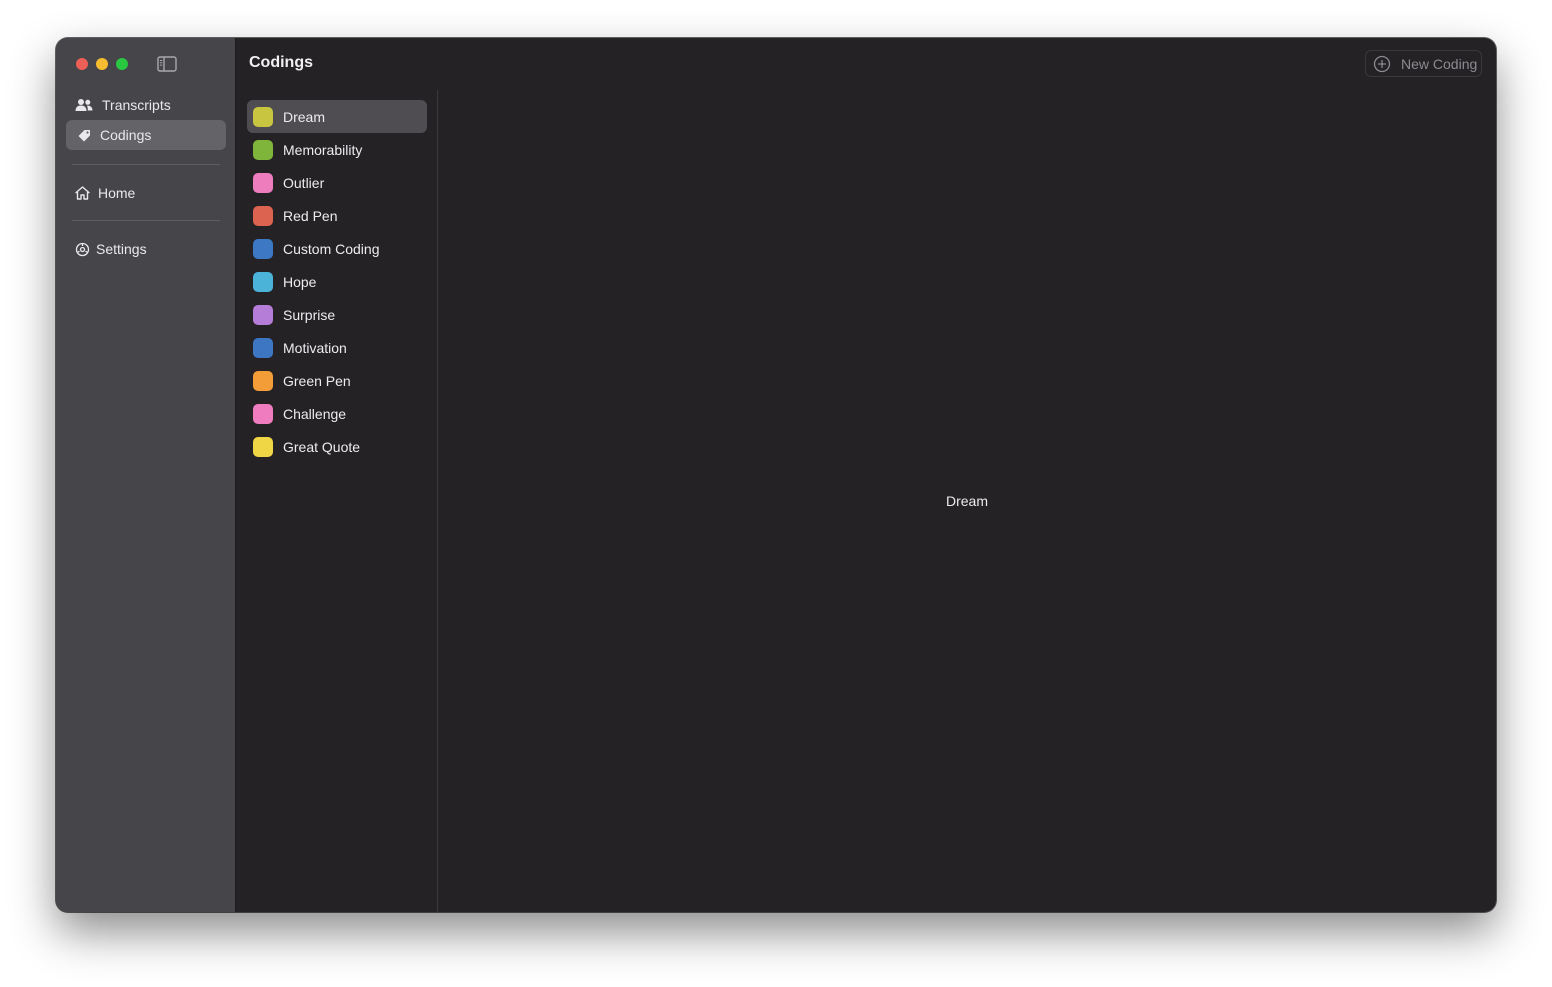 The height and width of the screenshot is (987, 1552). I want to click on new-coding-button: New Coding, so click(1423, 63).